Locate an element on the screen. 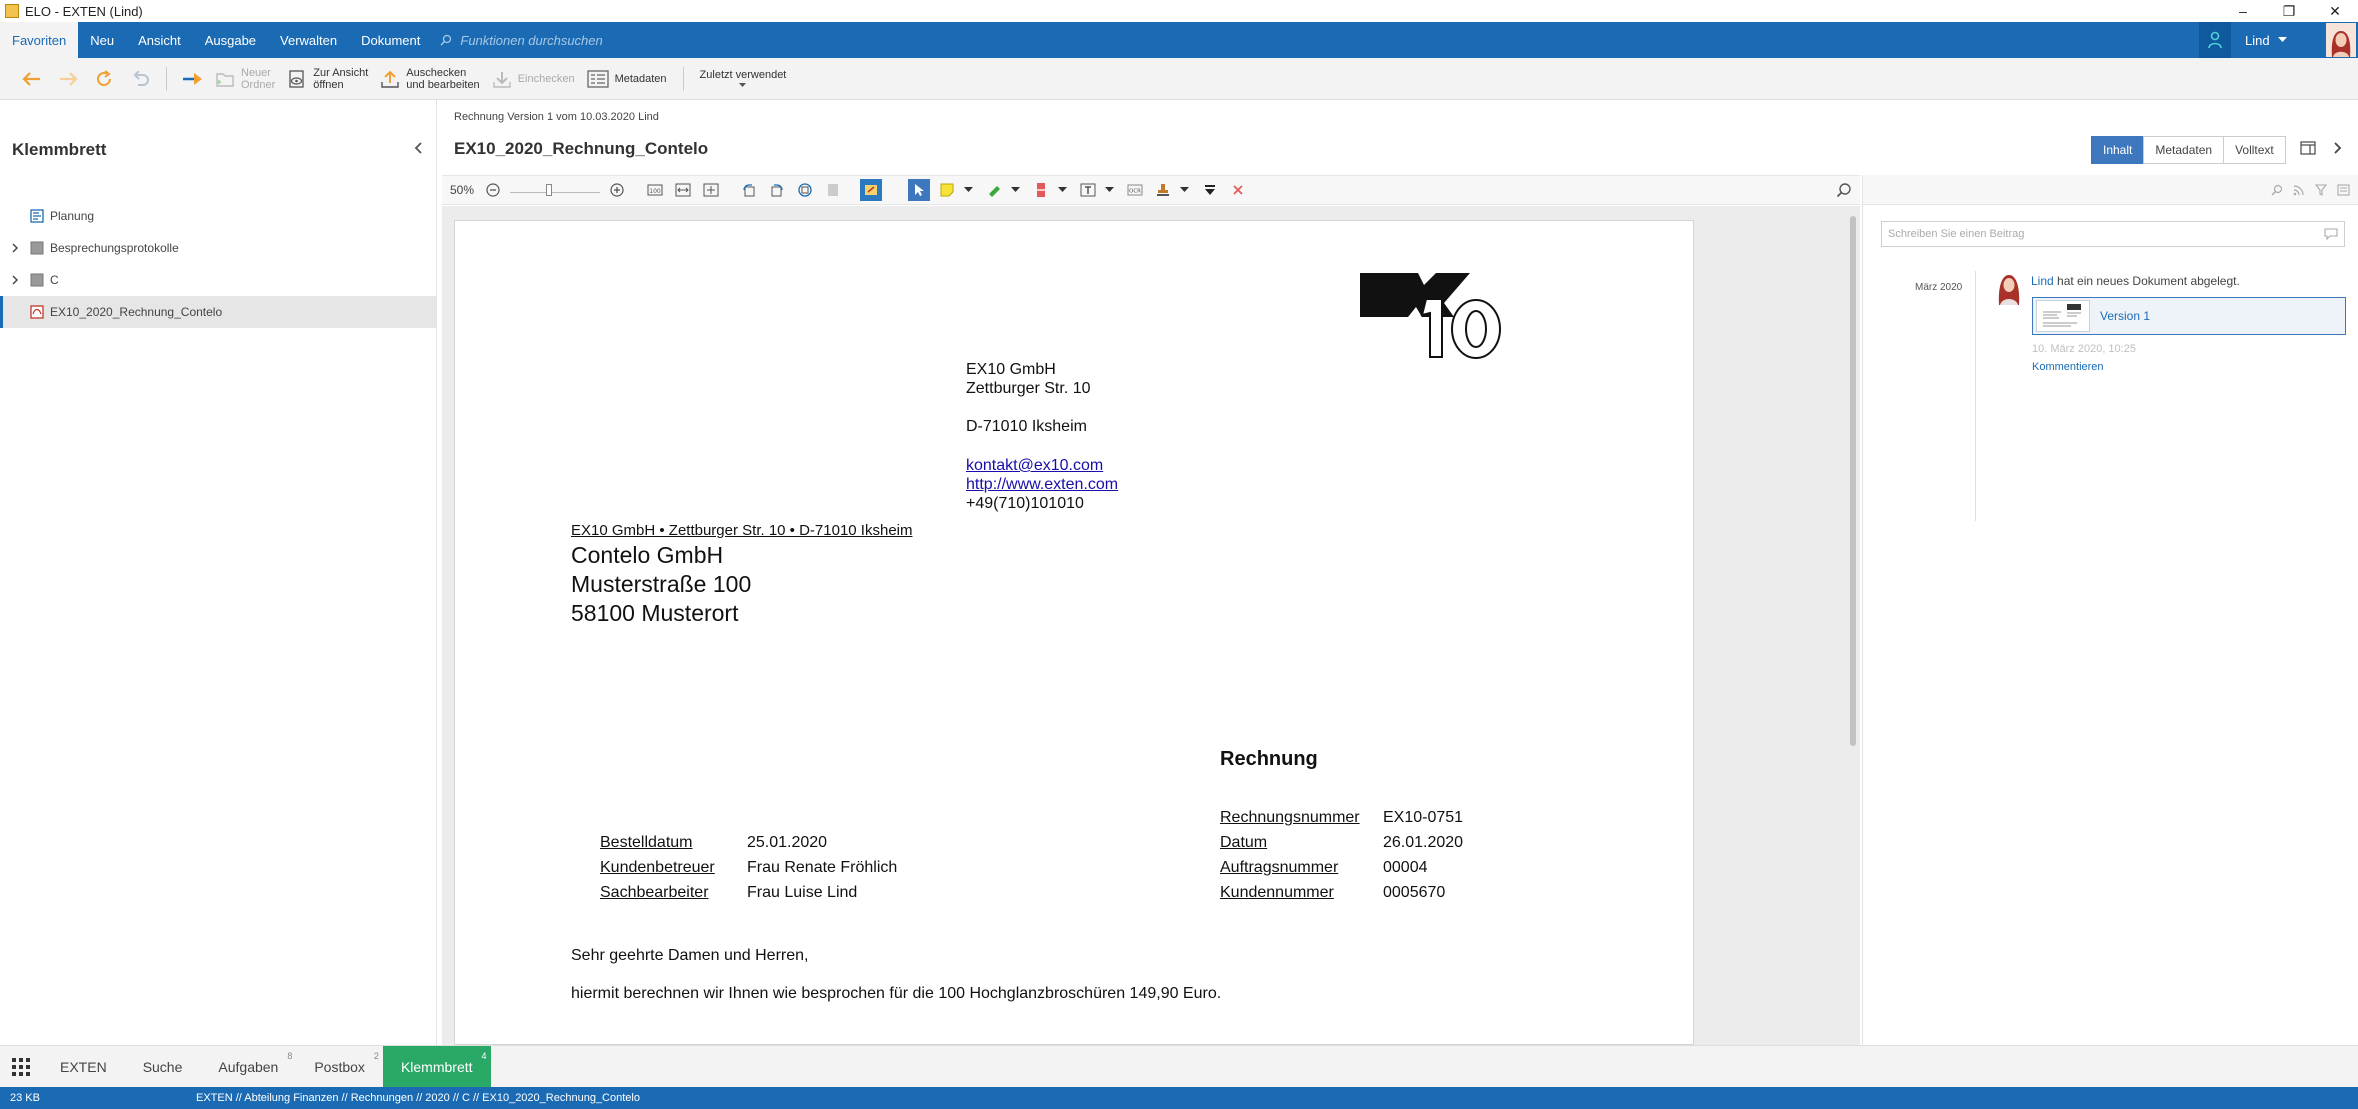  rss-icon is located at coordinates (2299, 190).